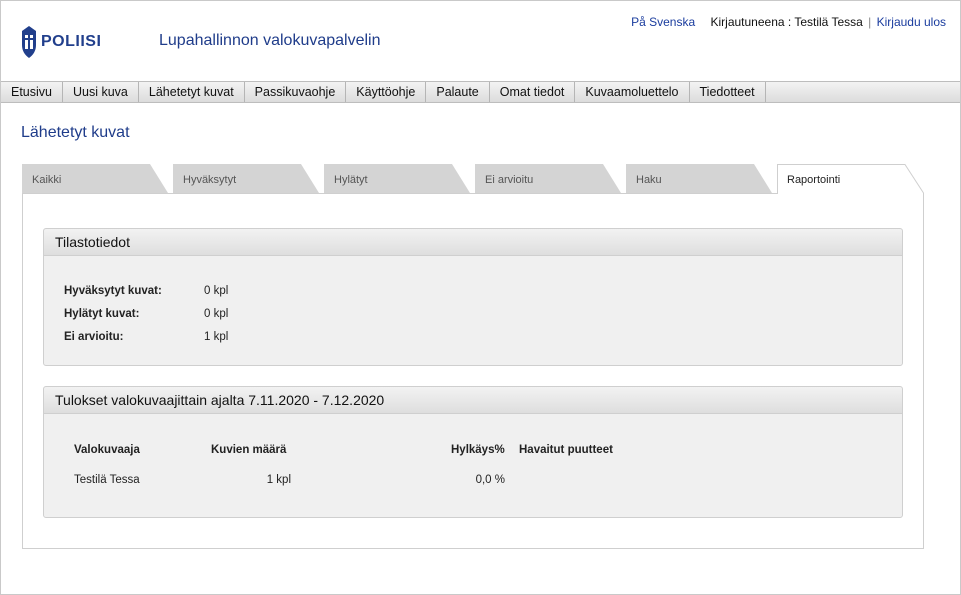 The image size is (961, 595). Describe the element at coordinates (29, 42) in the screenshot. I see `police-emblem-icon` at that location.